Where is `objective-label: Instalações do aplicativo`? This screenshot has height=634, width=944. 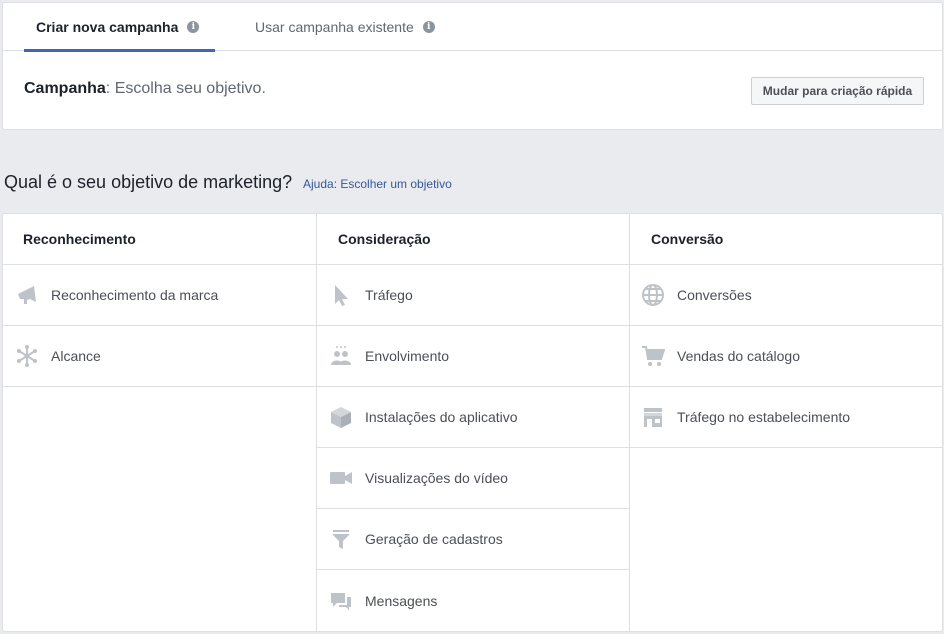
objective-label: Instalações do aplicativo is located at coordinates (441, 417).